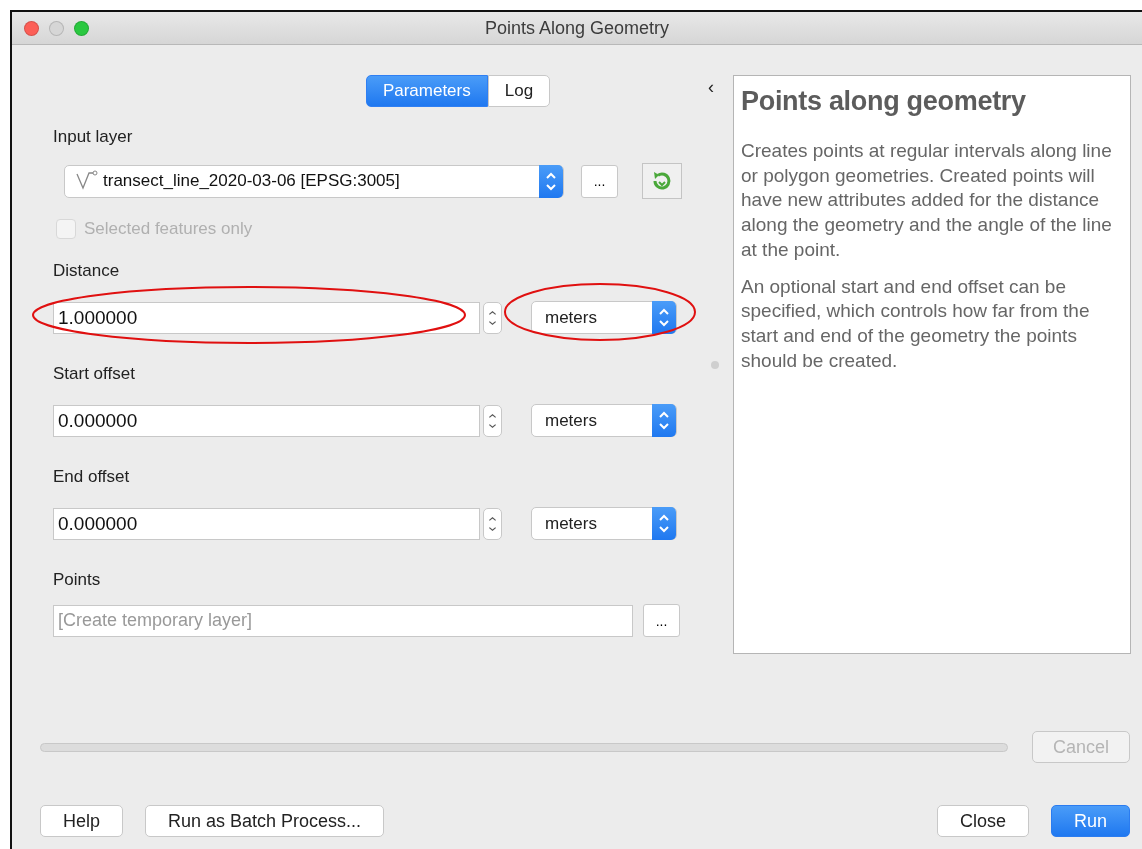 The image size is (1142, 849). I want to click on field-label: Points, so click(77, 580).